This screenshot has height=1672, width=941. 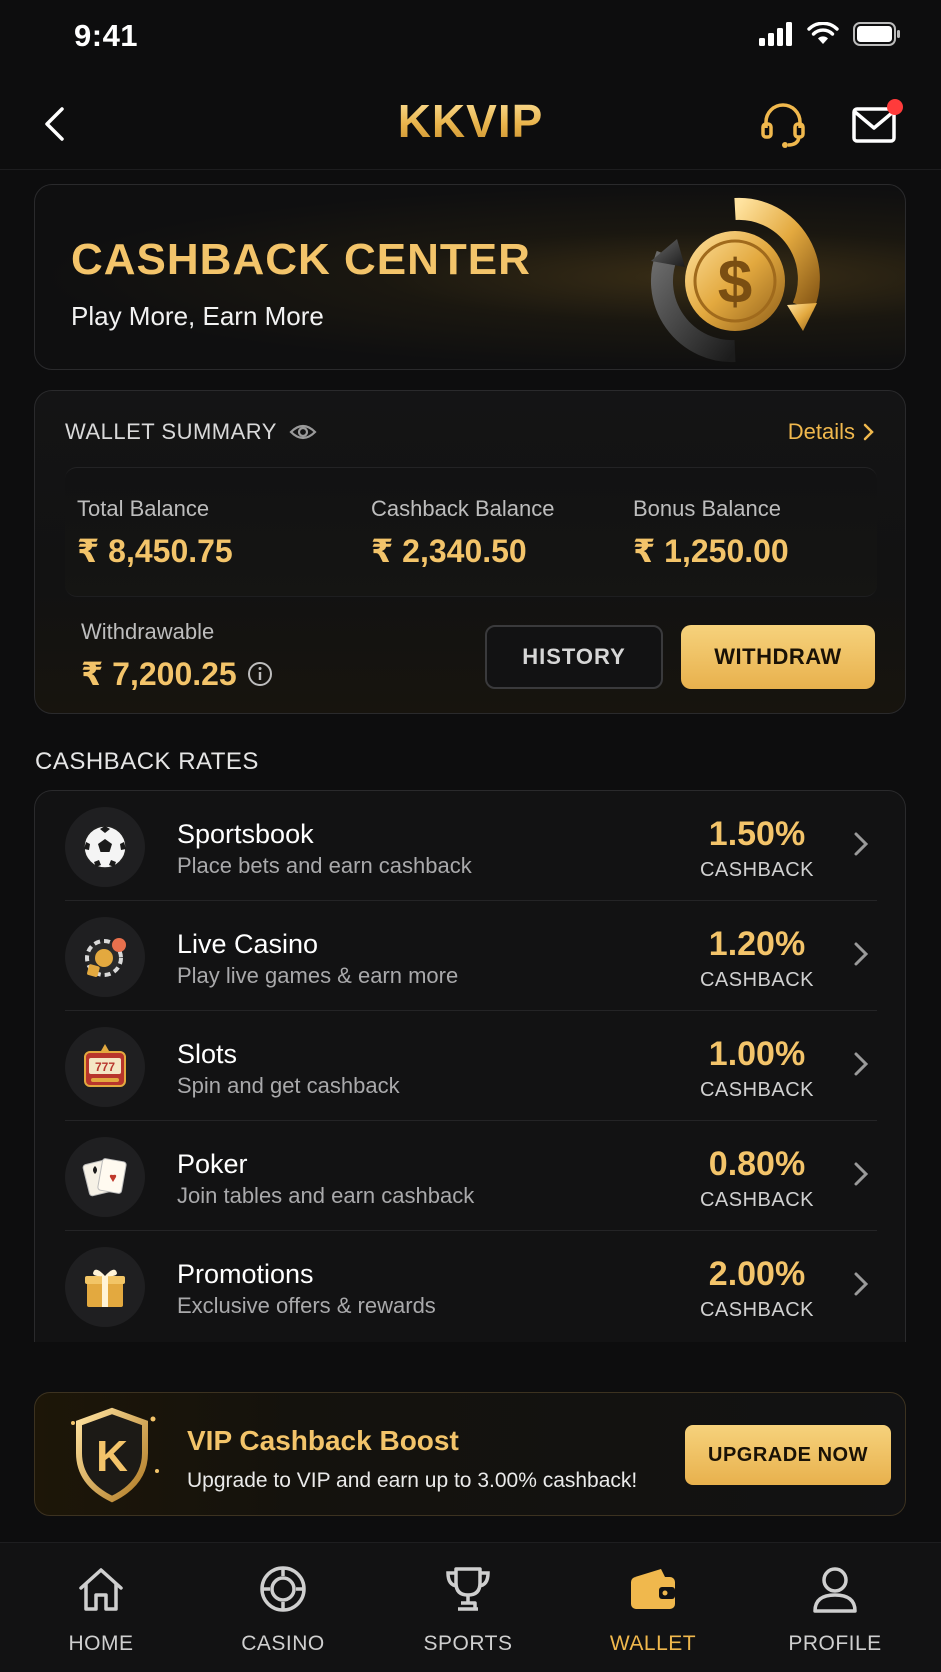 What do you see at coordinates (197, 316) in the screenshot?
I see `hero-subtitle: Play More, Earn More` at bounding box center [197, 316].